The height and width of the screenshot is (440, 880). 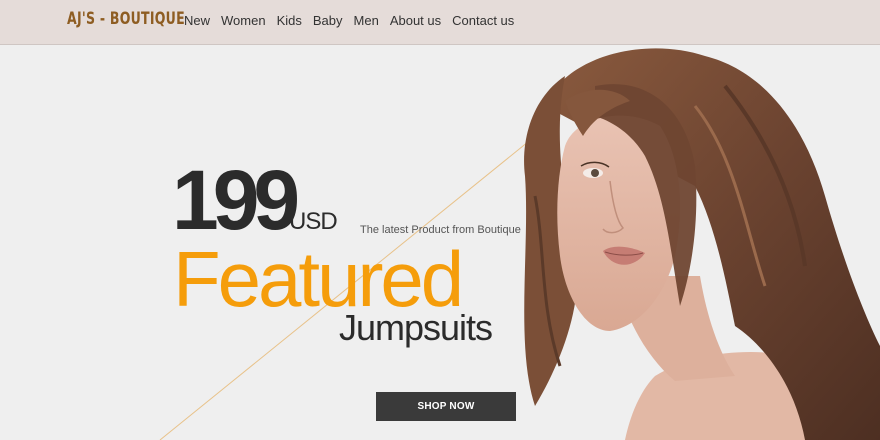 What do you see at coordinates (197, 20) in the screenshot?
I see `nav-link-new: New` at bounding box center [197, 20].